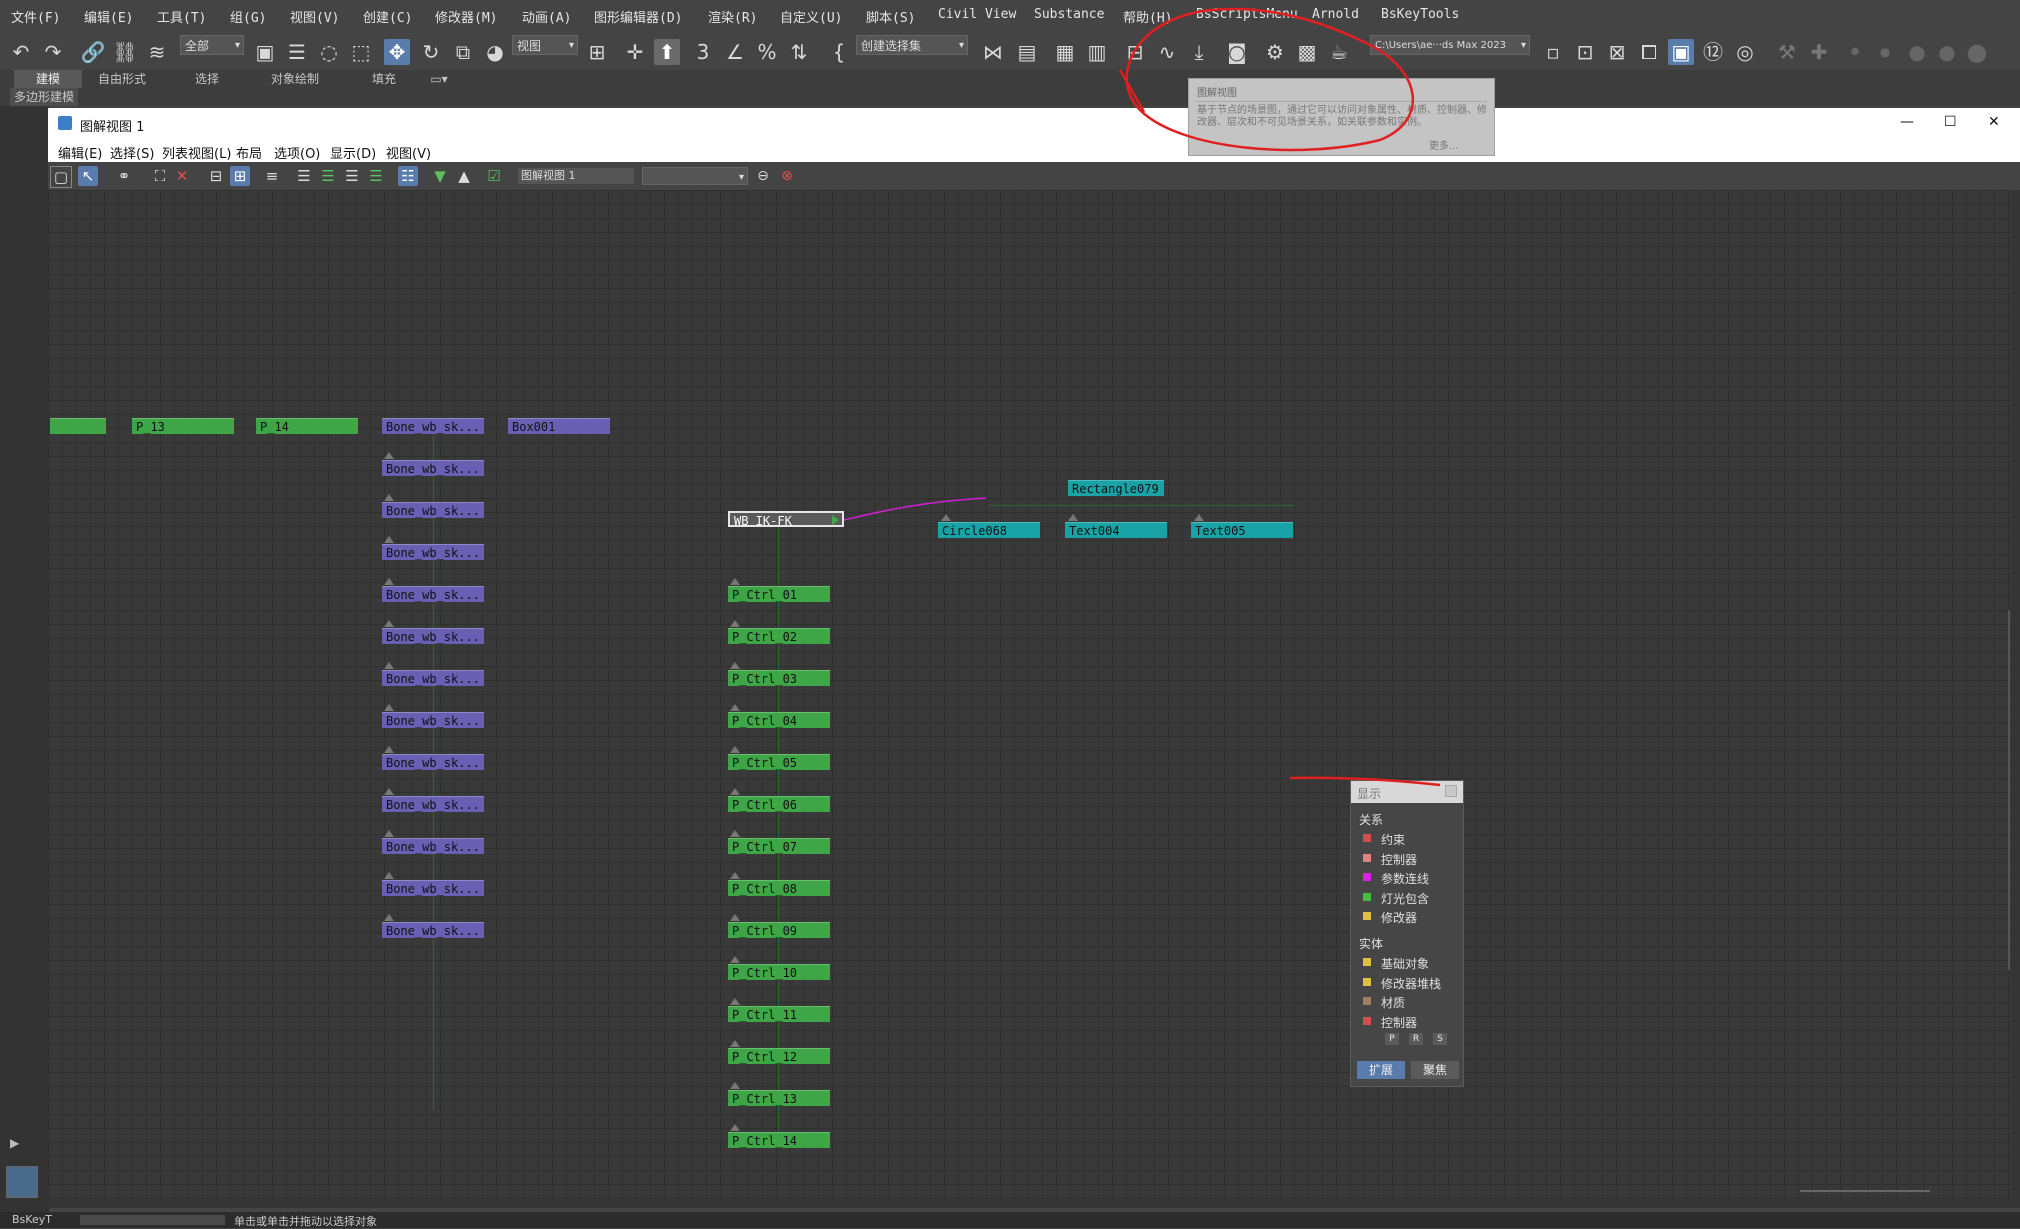  What do you see at coordinates (125, 52) in the screenshot?
I see `unlink-icon: ⛓` at bounding box center [125, 52].